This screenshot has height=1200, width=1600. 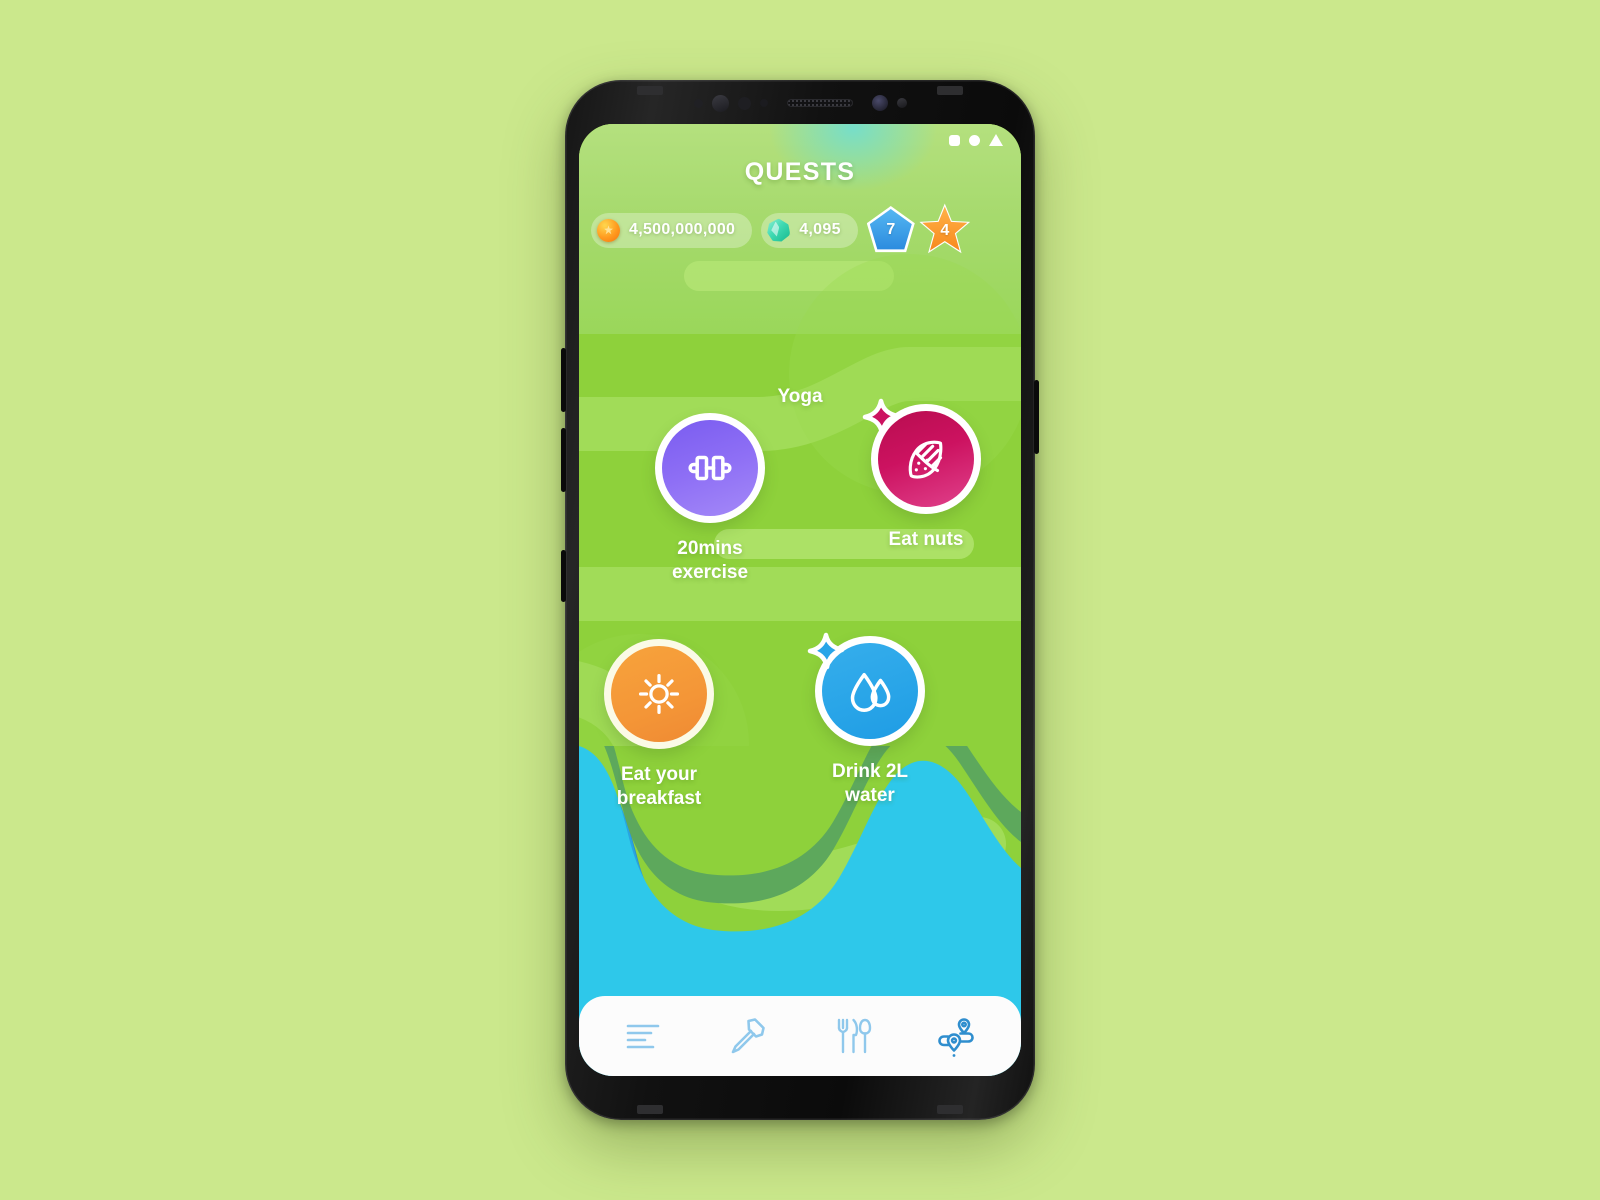 I want to click on bottom-navigation-bar, so click(x=800, y=1036).